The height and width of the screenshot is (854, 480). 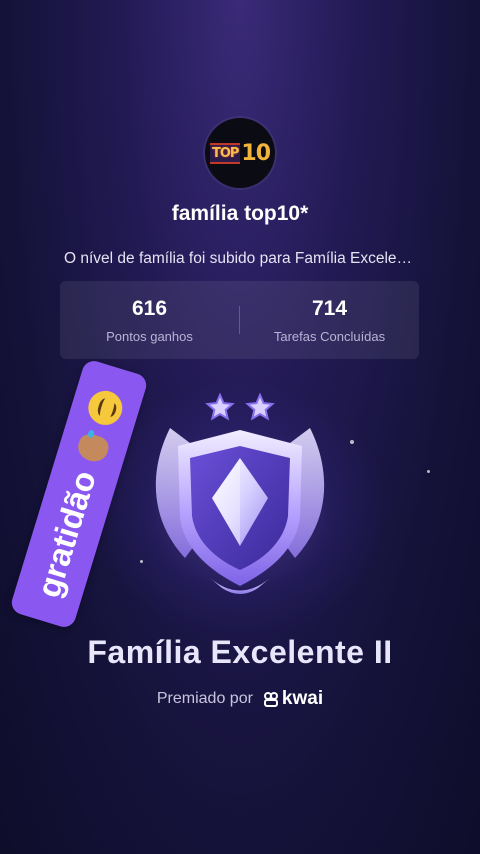 I want to click on awarded-by: Premiado por kwai, so click(x=240, y=699).